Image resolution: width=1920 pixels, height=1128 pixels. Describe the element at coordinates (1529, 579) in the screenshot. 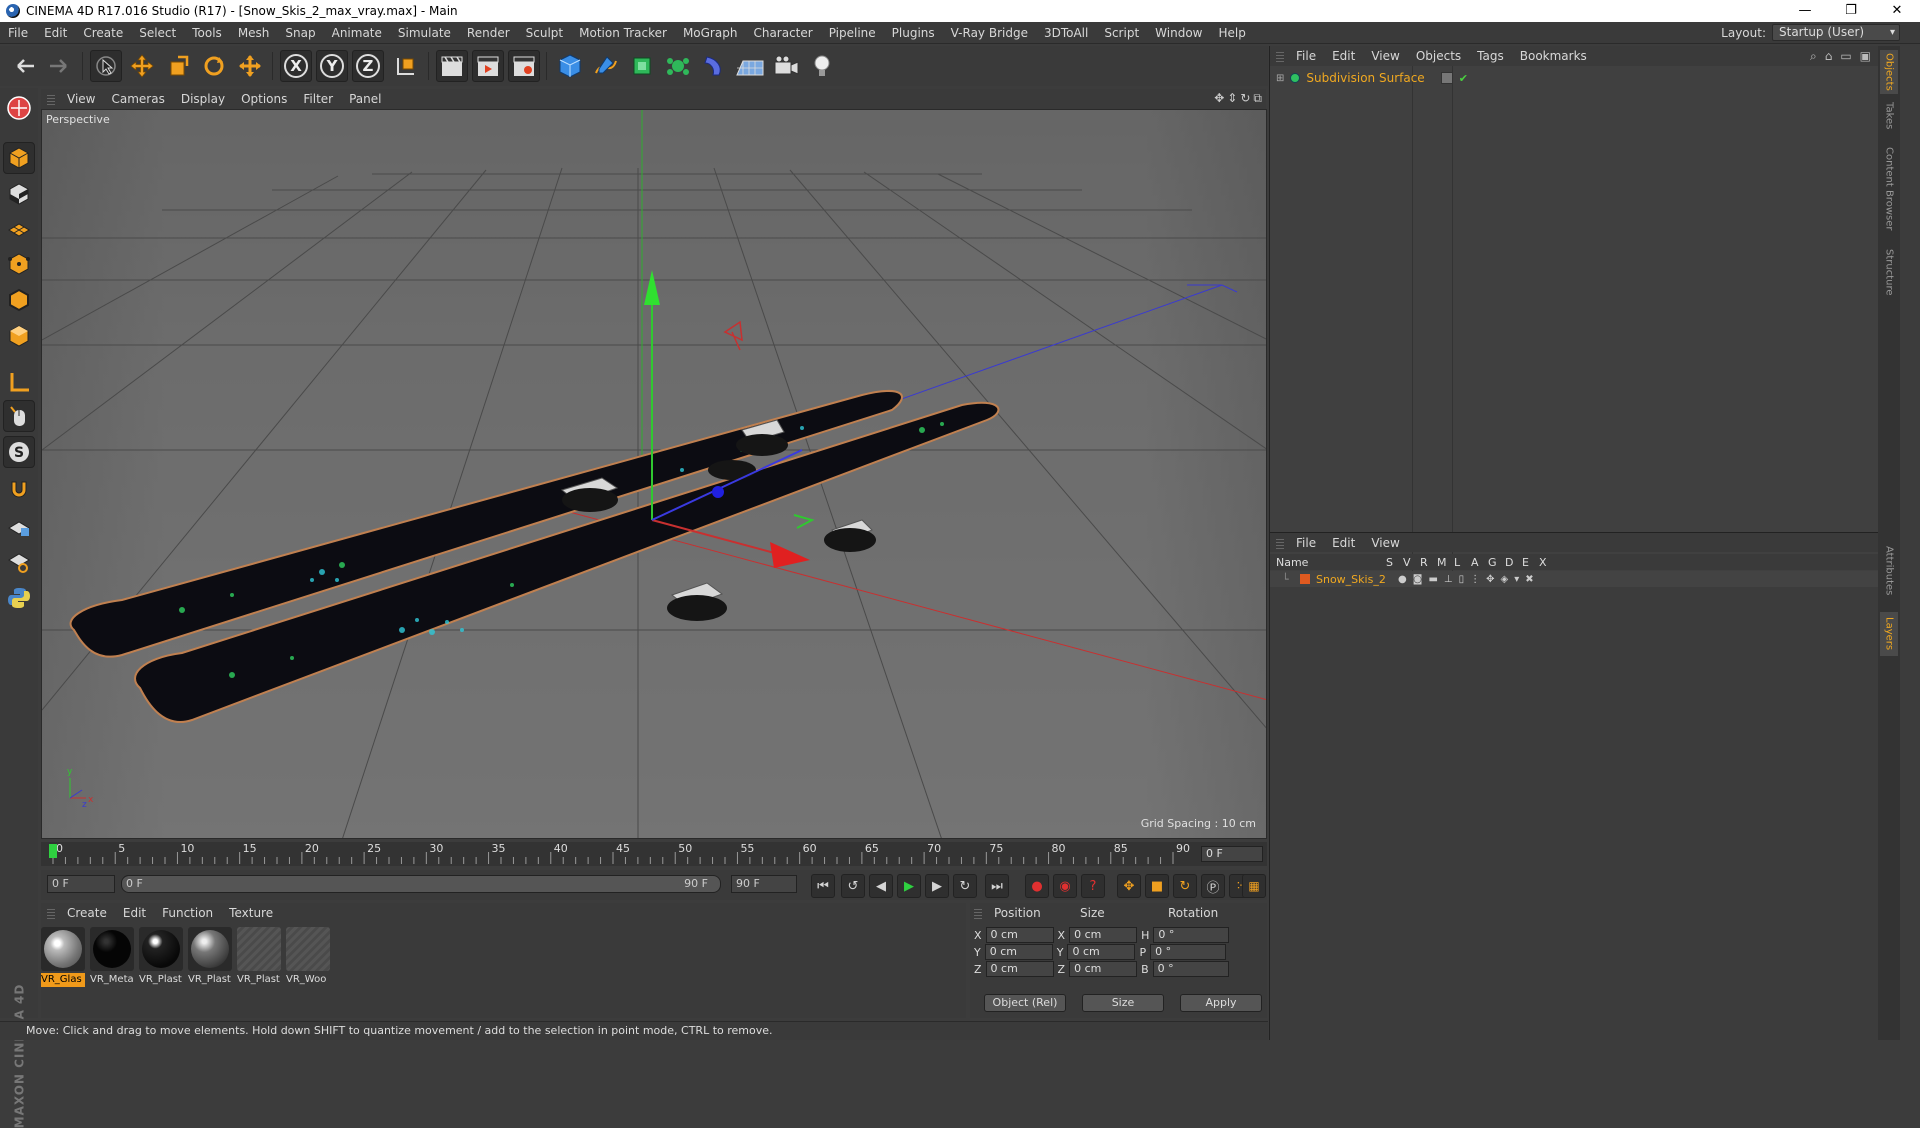

I see `xref-flag-icon: ✖` at that location.